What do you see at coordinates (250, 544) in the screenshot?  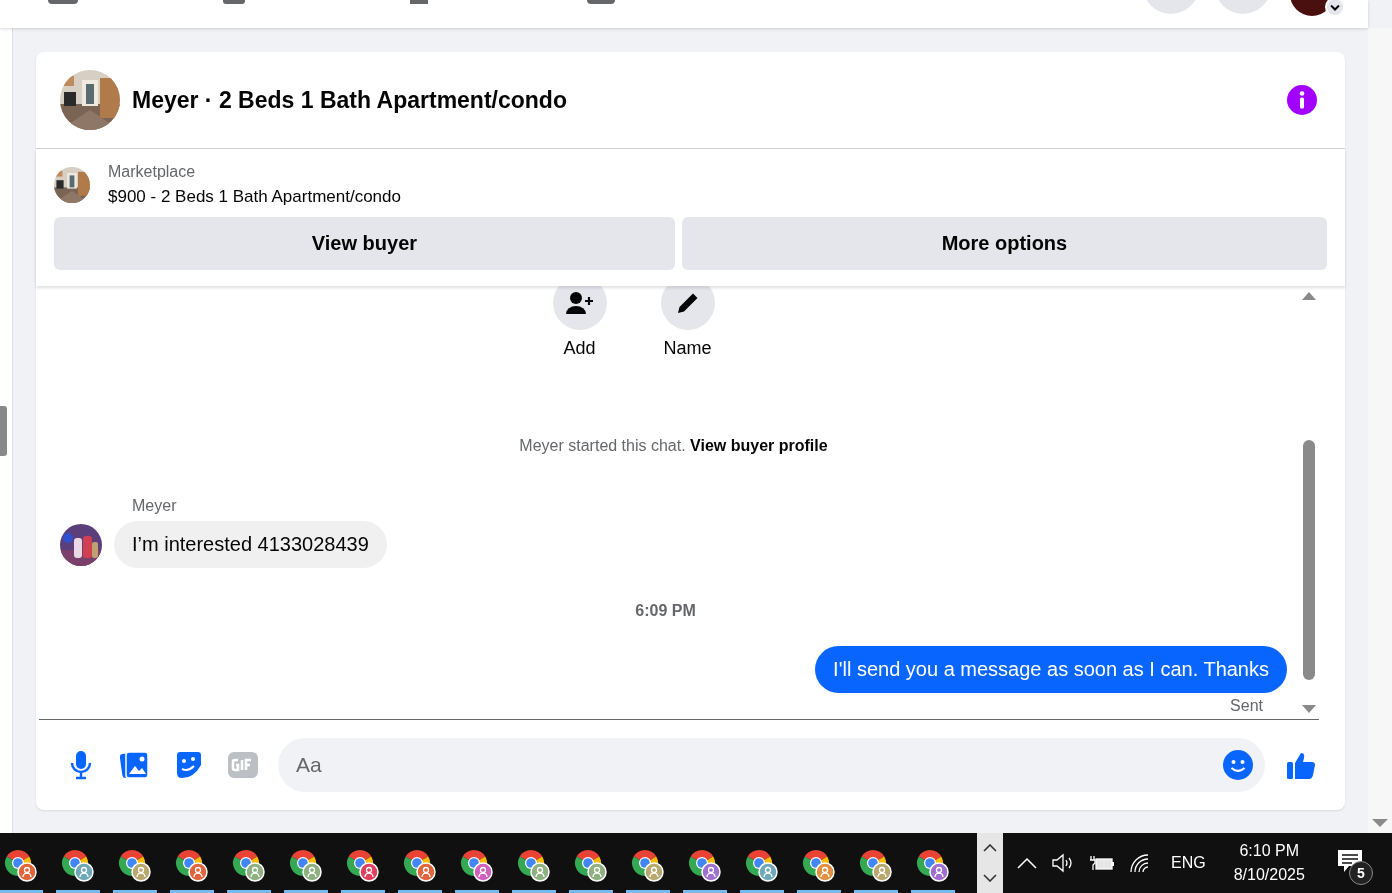 I see `incoming-message: I’m interested 4133028439` at bounding box center [250, 544].